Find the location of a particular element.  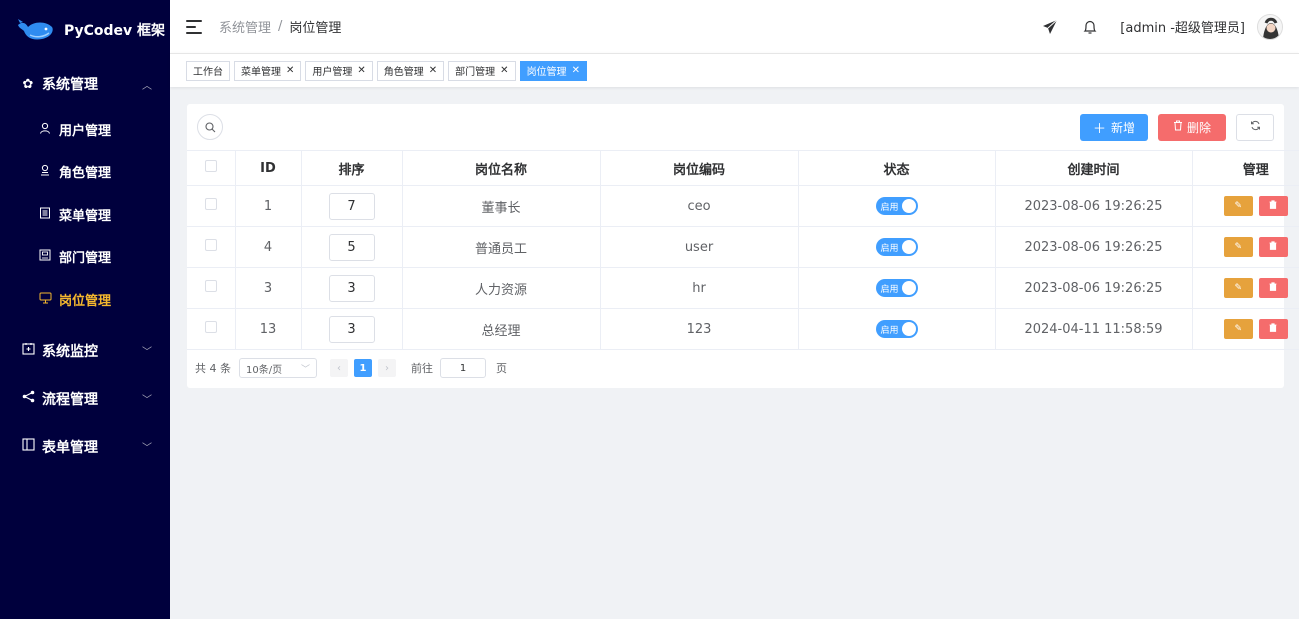

cell-id: 4 is located at coordinates (268, 247).